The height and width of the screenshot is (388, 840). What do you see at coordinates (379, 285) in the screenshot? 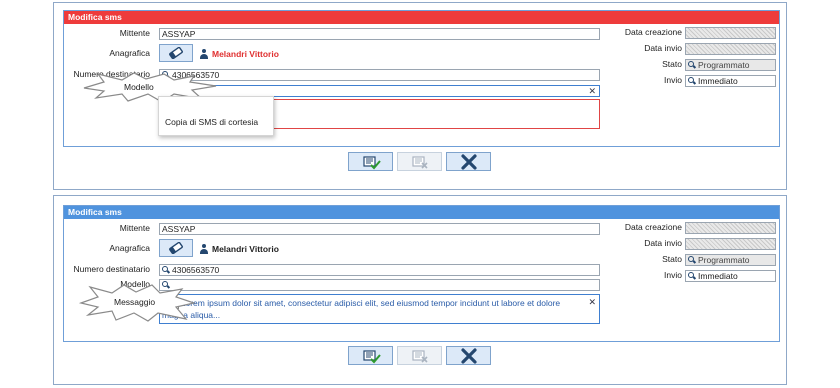
I see `modello-input` at bounding box center [379, 285].